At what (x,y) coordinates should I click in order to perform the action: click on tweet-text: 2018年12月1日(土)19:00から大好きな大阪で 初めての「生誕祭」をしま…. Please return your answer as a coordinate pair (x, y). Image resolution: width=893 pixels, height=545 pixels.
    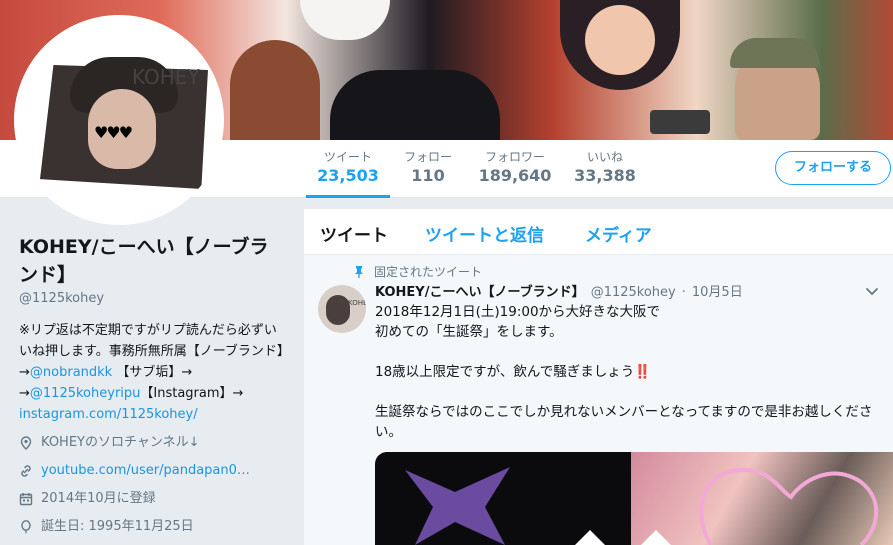
    Looking at the image, I should click on (624, 372).